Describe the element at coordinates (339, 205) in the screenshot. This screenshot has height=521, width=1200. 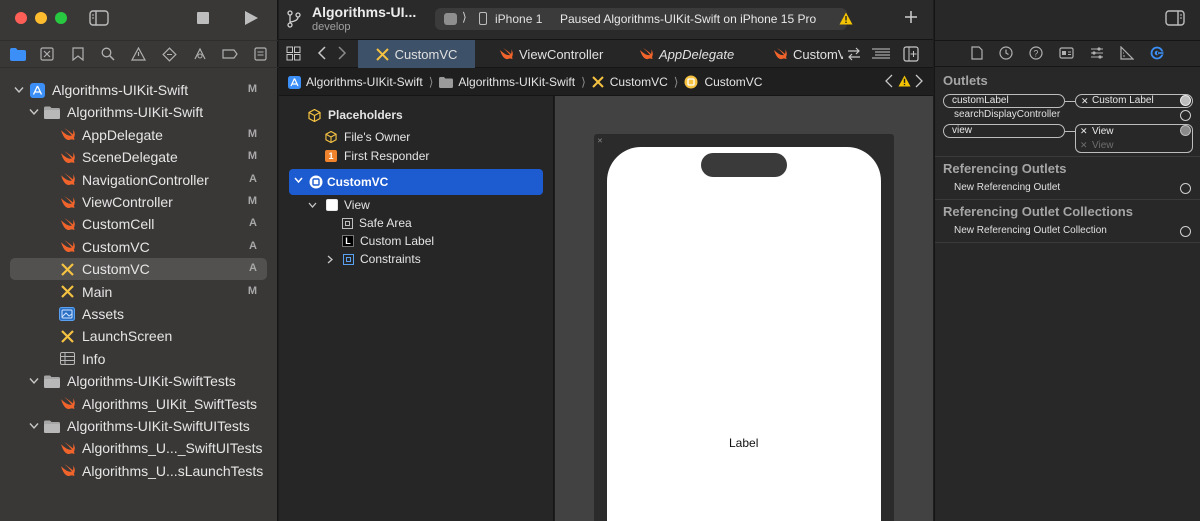
I see `outline-item-view: View` at that location.